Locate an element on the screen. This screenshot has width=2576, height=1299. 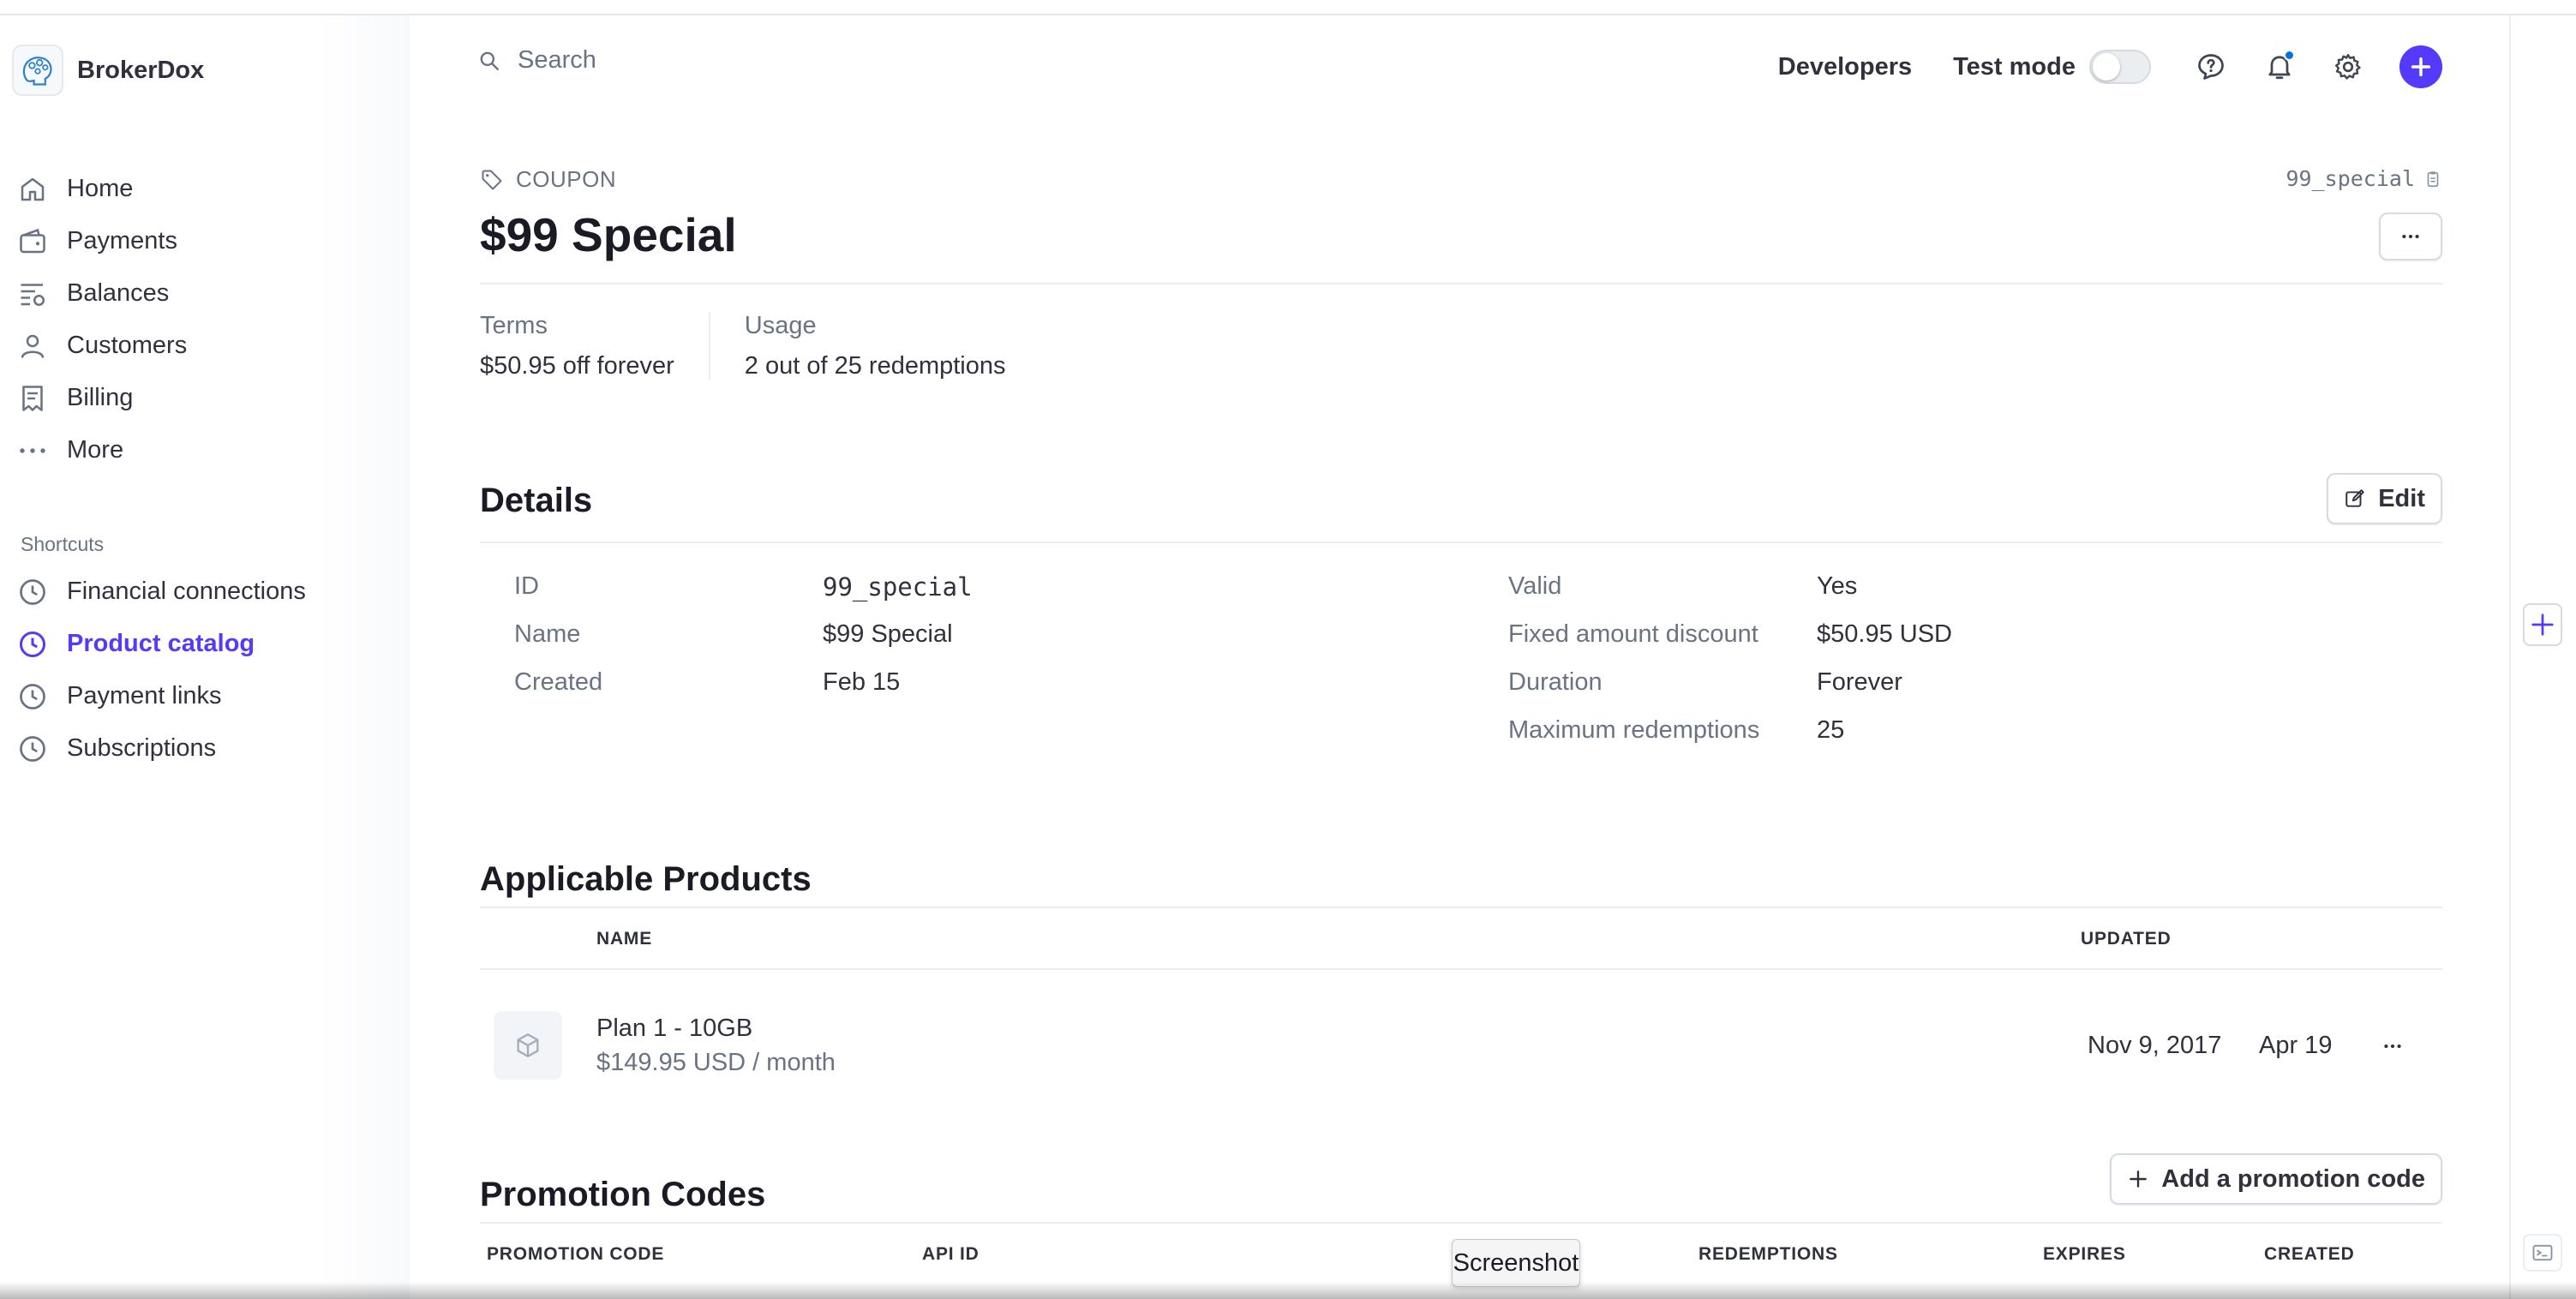
shortcuts-heading: Shortcuts is located at coordinates (63, 544).